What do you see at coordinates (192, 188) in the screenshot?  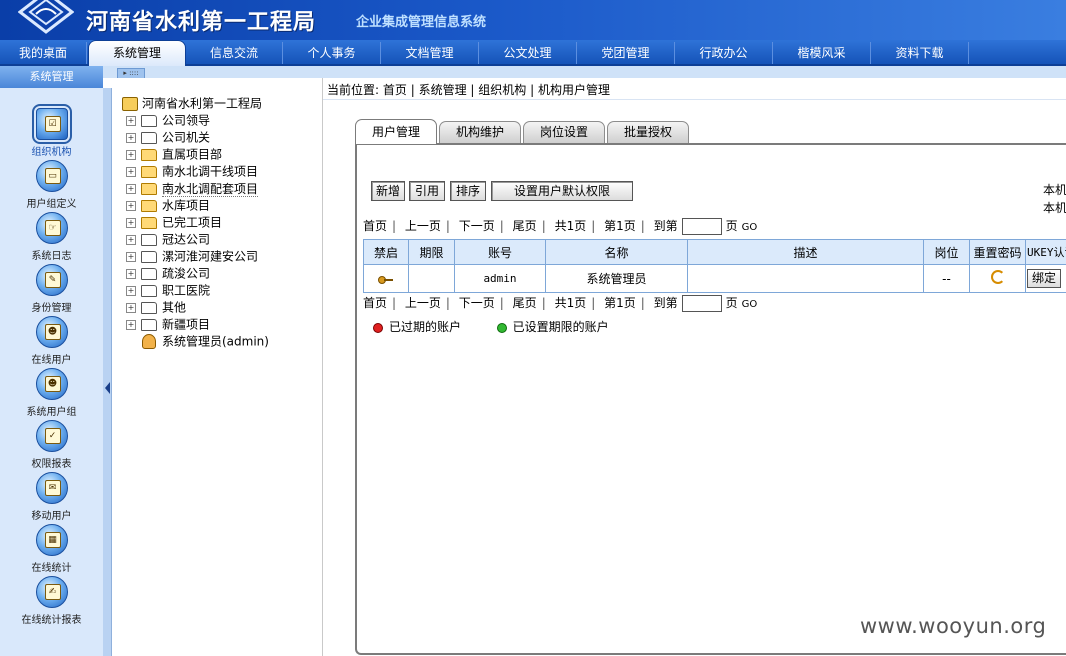 I see `tree-node: + 南水北调配套项目` at bounding box center [192, 188].